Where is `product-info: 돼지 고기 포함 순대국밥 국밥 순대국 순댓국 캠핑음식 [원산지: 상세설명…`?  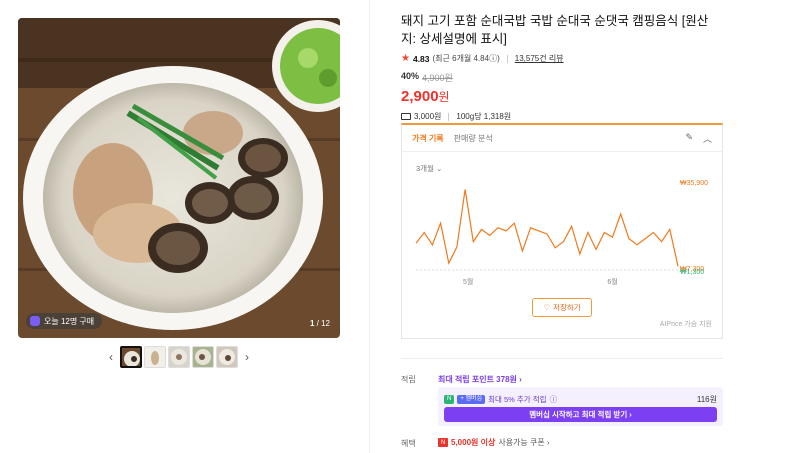 product-info: 돼지 고기 포함 순대국밥 국밥 순대국 순댓국 캠핑음식 [원산지: 상세설명… is located at coordinates (562, 67).